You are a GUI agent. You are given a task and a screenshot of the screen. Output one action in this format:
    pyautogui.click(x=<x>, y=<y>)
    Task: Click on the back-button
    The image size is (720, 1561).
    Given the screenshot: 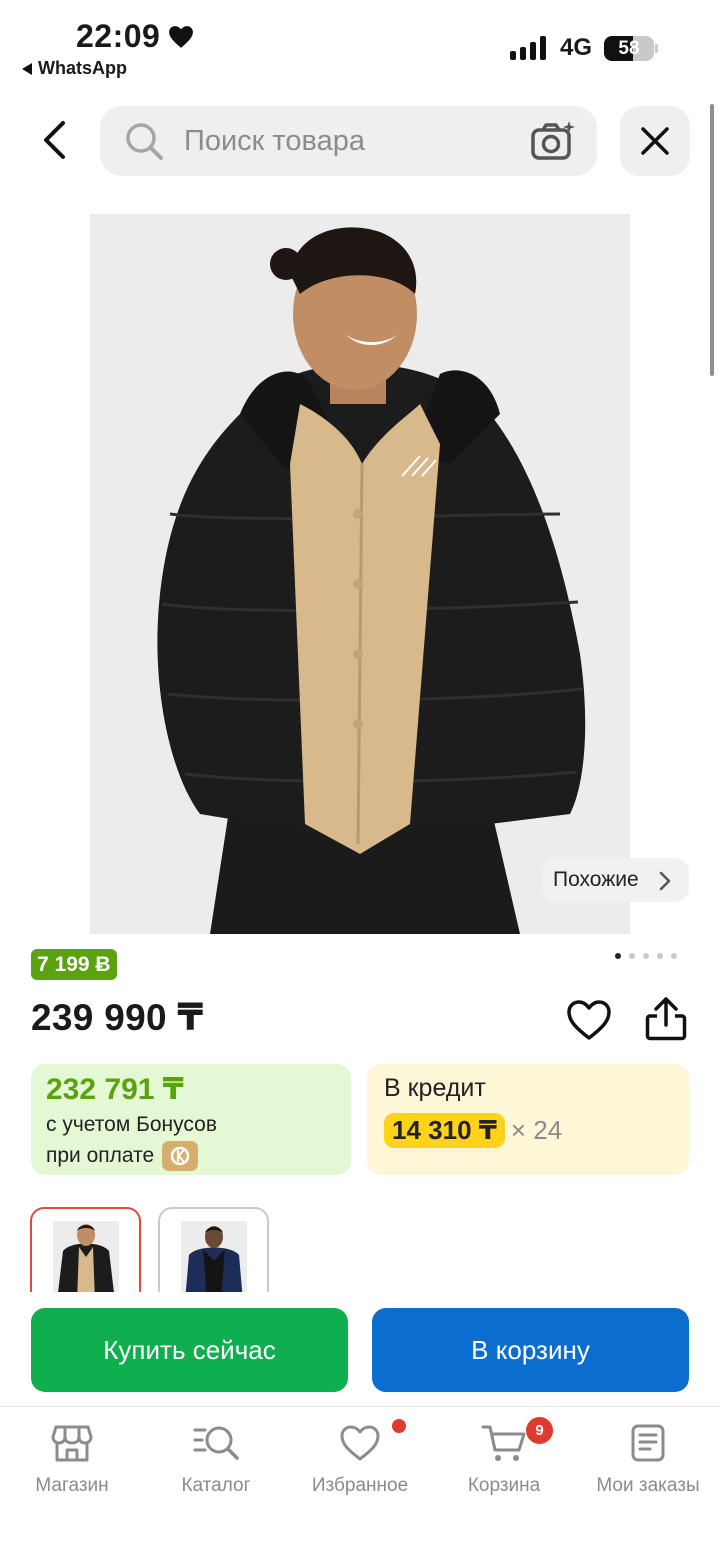 What is the action you would take?
    pyautogui.click(x=54, y=140)
    